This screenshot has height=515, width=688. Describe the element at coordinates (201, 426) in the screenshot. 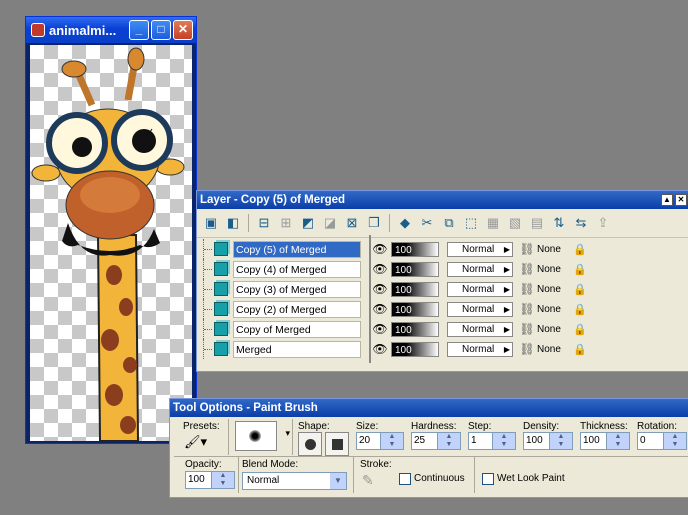

I see `presets-label: Presets:` at that location.